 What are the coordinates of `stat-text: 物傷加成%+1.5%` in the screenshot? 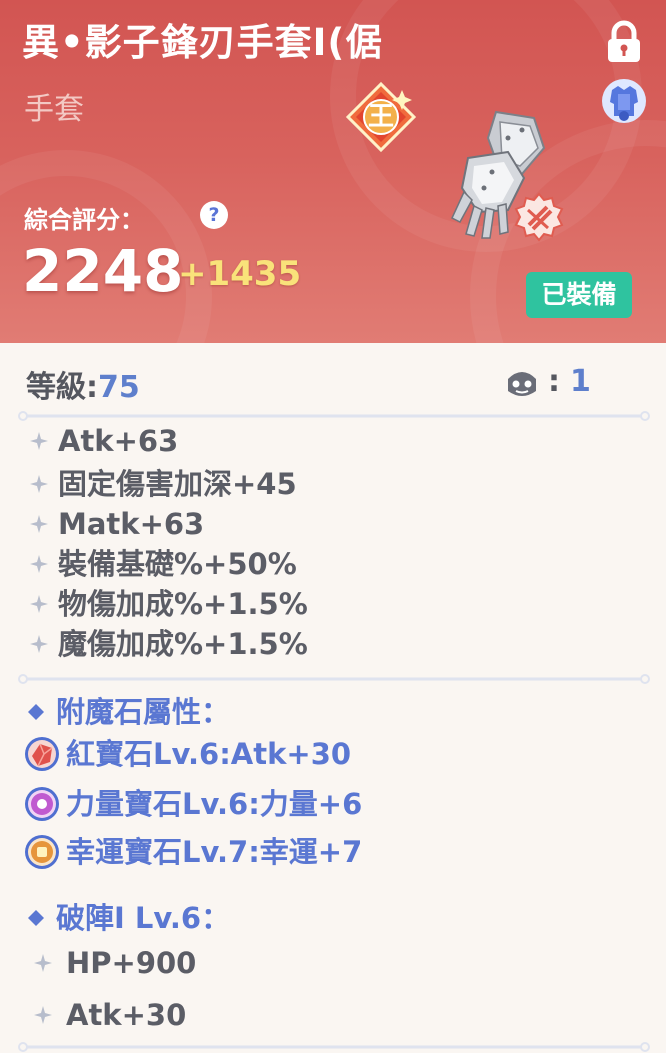 It's located at (183, 604).